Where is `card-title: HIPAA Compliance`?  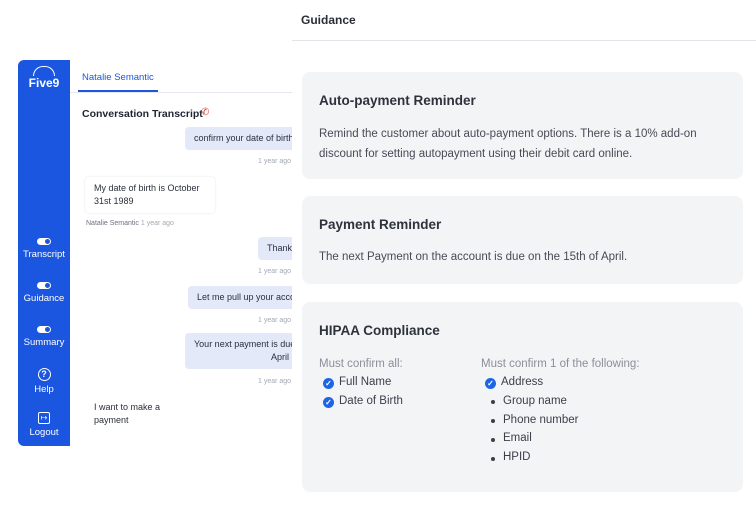
card-title: HIPAA Compliance is located at coordinates (379, 330).